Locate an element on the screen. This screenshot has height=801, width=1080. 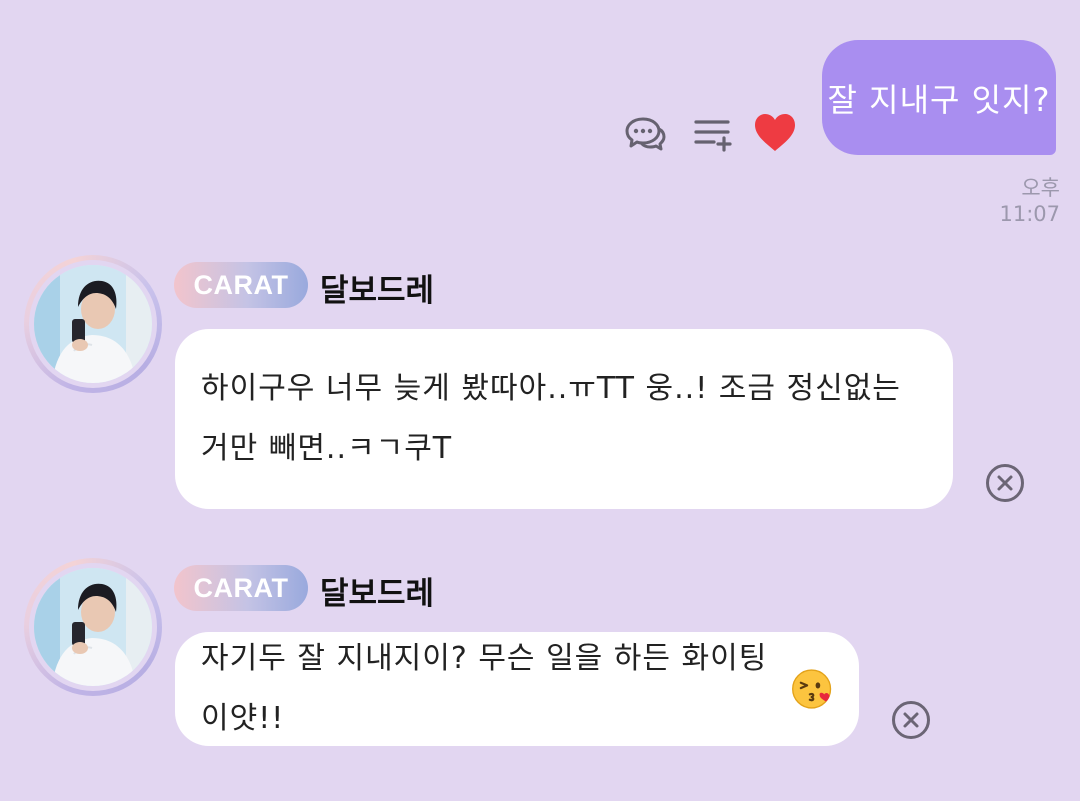
heart-icon is located at coordinates (775, 133).